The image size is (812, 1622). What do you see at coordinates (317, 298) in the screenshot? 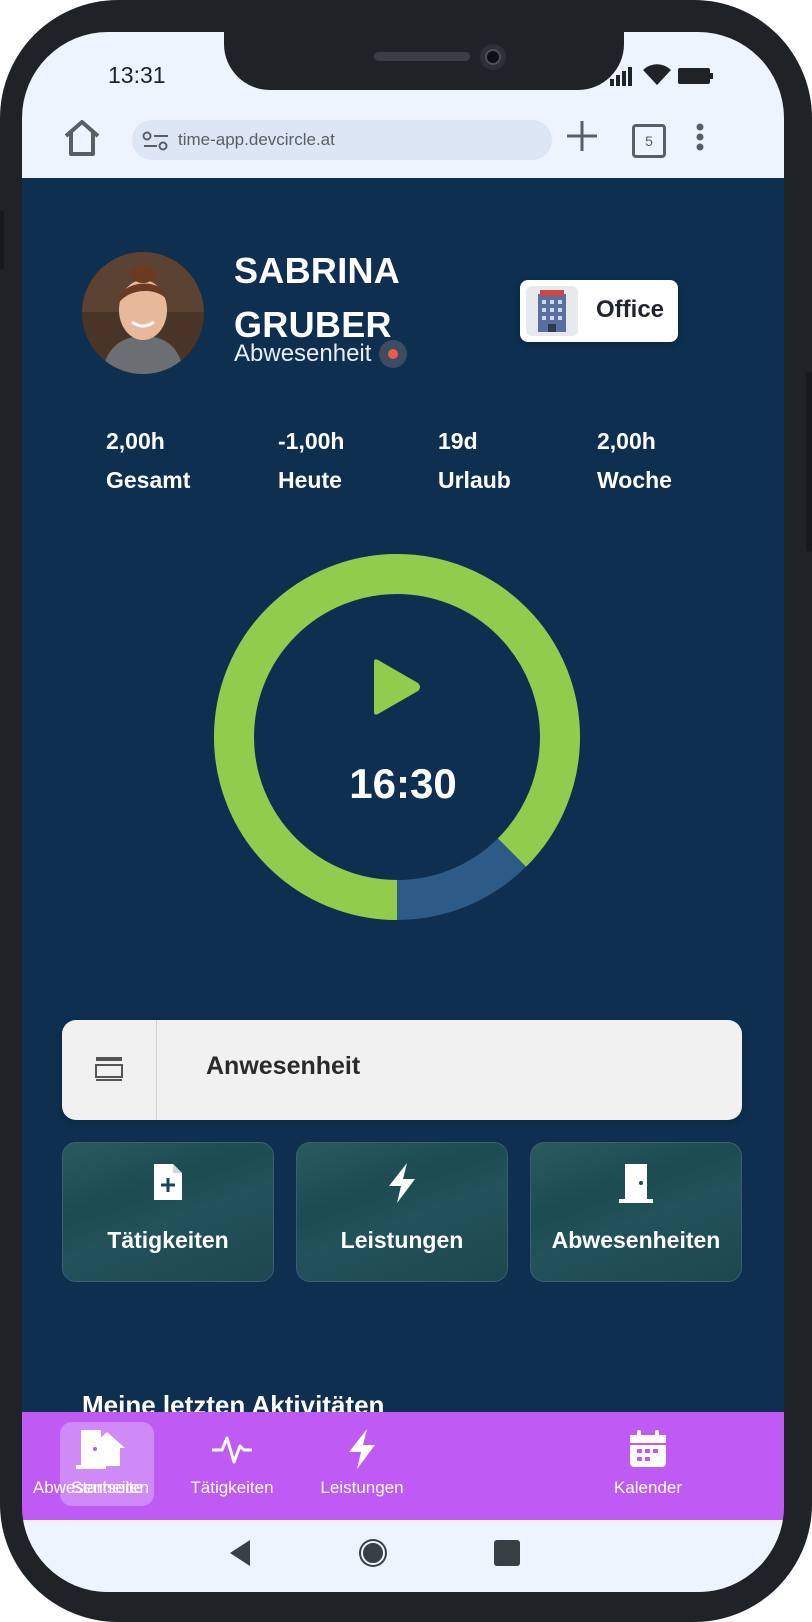
I see `profile-name: SABRINA GRUBER` at bounding box center [317, 298].